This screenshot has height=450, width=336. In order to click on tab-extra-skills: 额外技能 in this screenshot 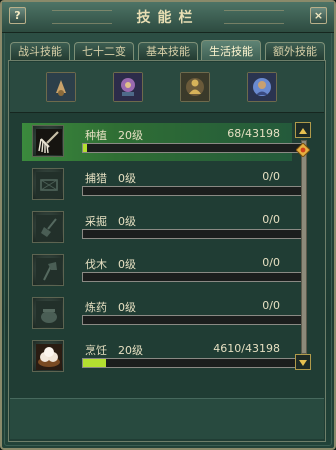, I will do `click(295, 51)`.